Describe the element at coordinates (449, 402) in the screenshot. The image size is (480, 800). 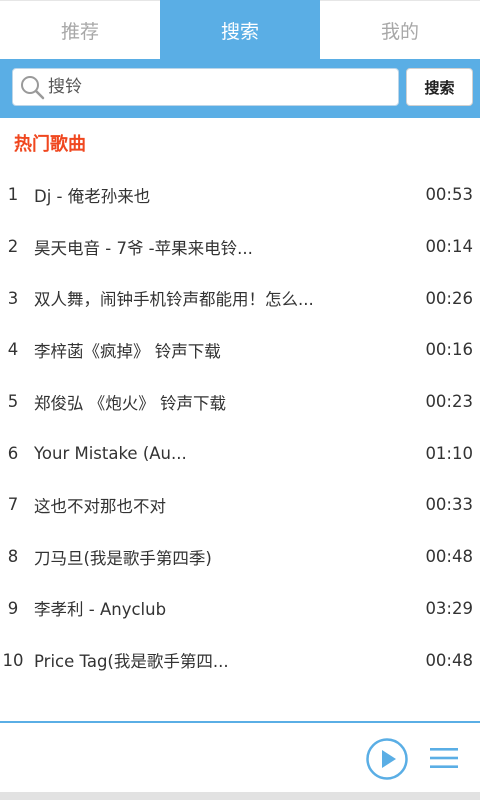
I see `song-duration: 00:23` at that location.